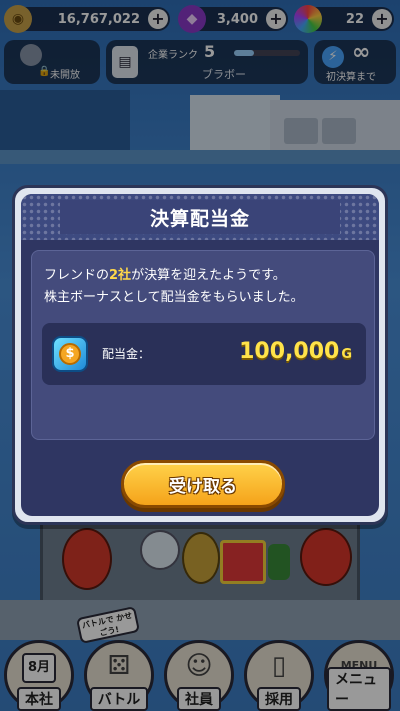  What do you see at coordinates (346, 354) in the screenshot?
I see `reward-unit: G` at bounding box center [346, 354].